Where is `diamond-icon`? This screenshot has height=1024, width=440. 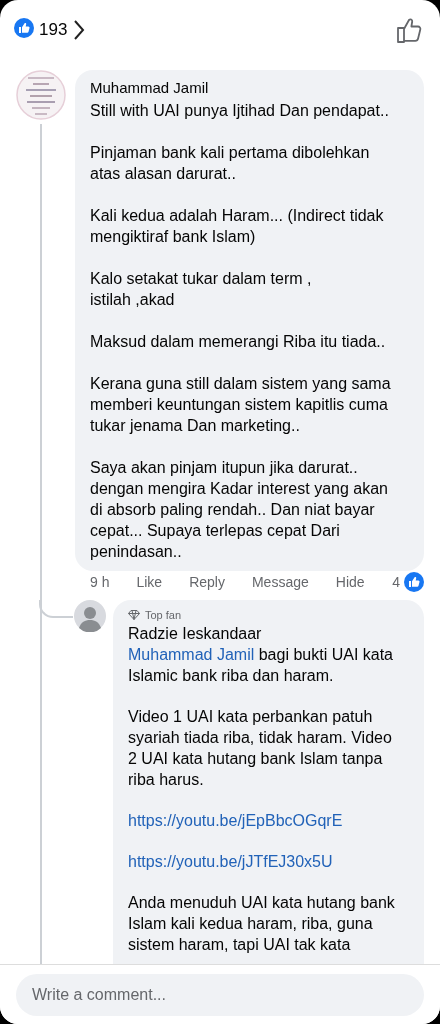
diamond-icon is located at coordinates (134, 615).